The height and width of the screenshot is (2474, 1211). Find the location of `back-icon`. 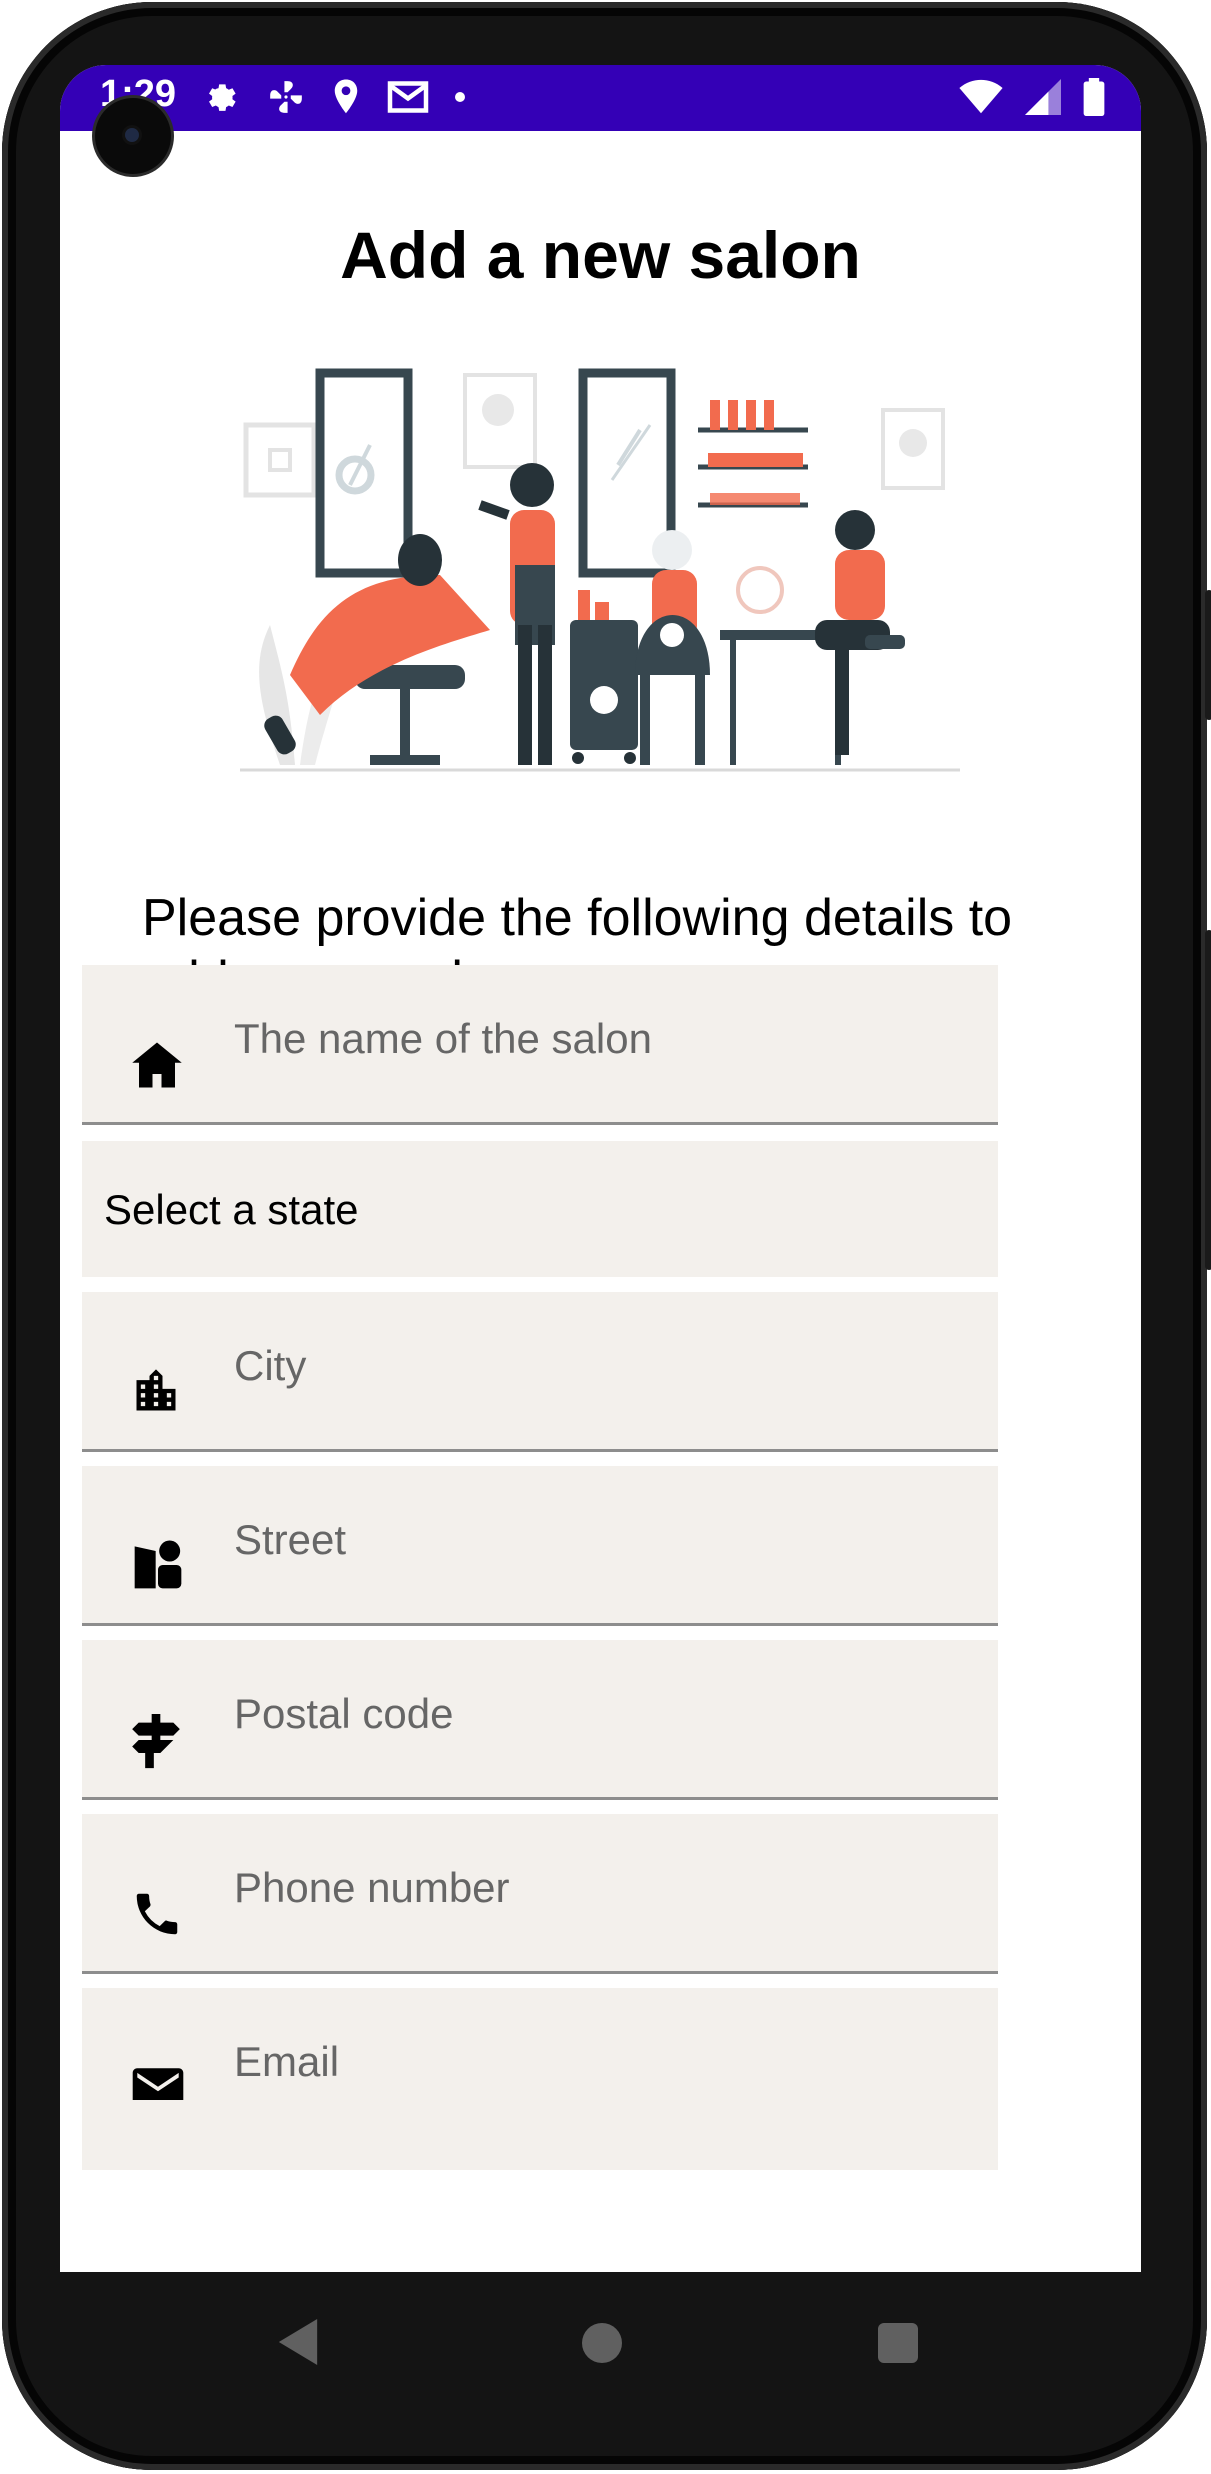

back-icon is located at coordinates (298, 2342).